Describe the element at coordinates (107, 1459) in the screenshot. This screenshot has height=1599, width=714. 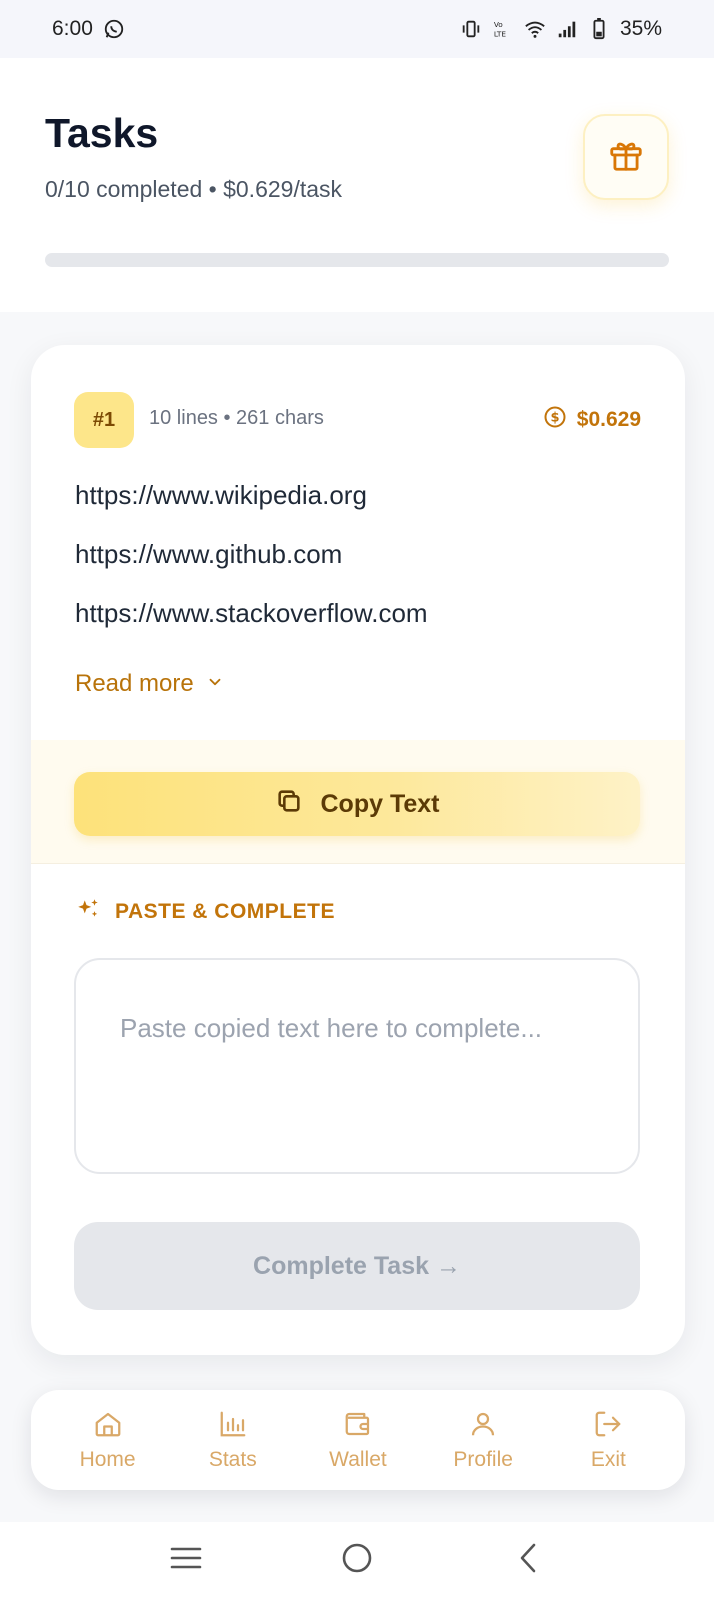
I see `nav-label: Home` at that location.